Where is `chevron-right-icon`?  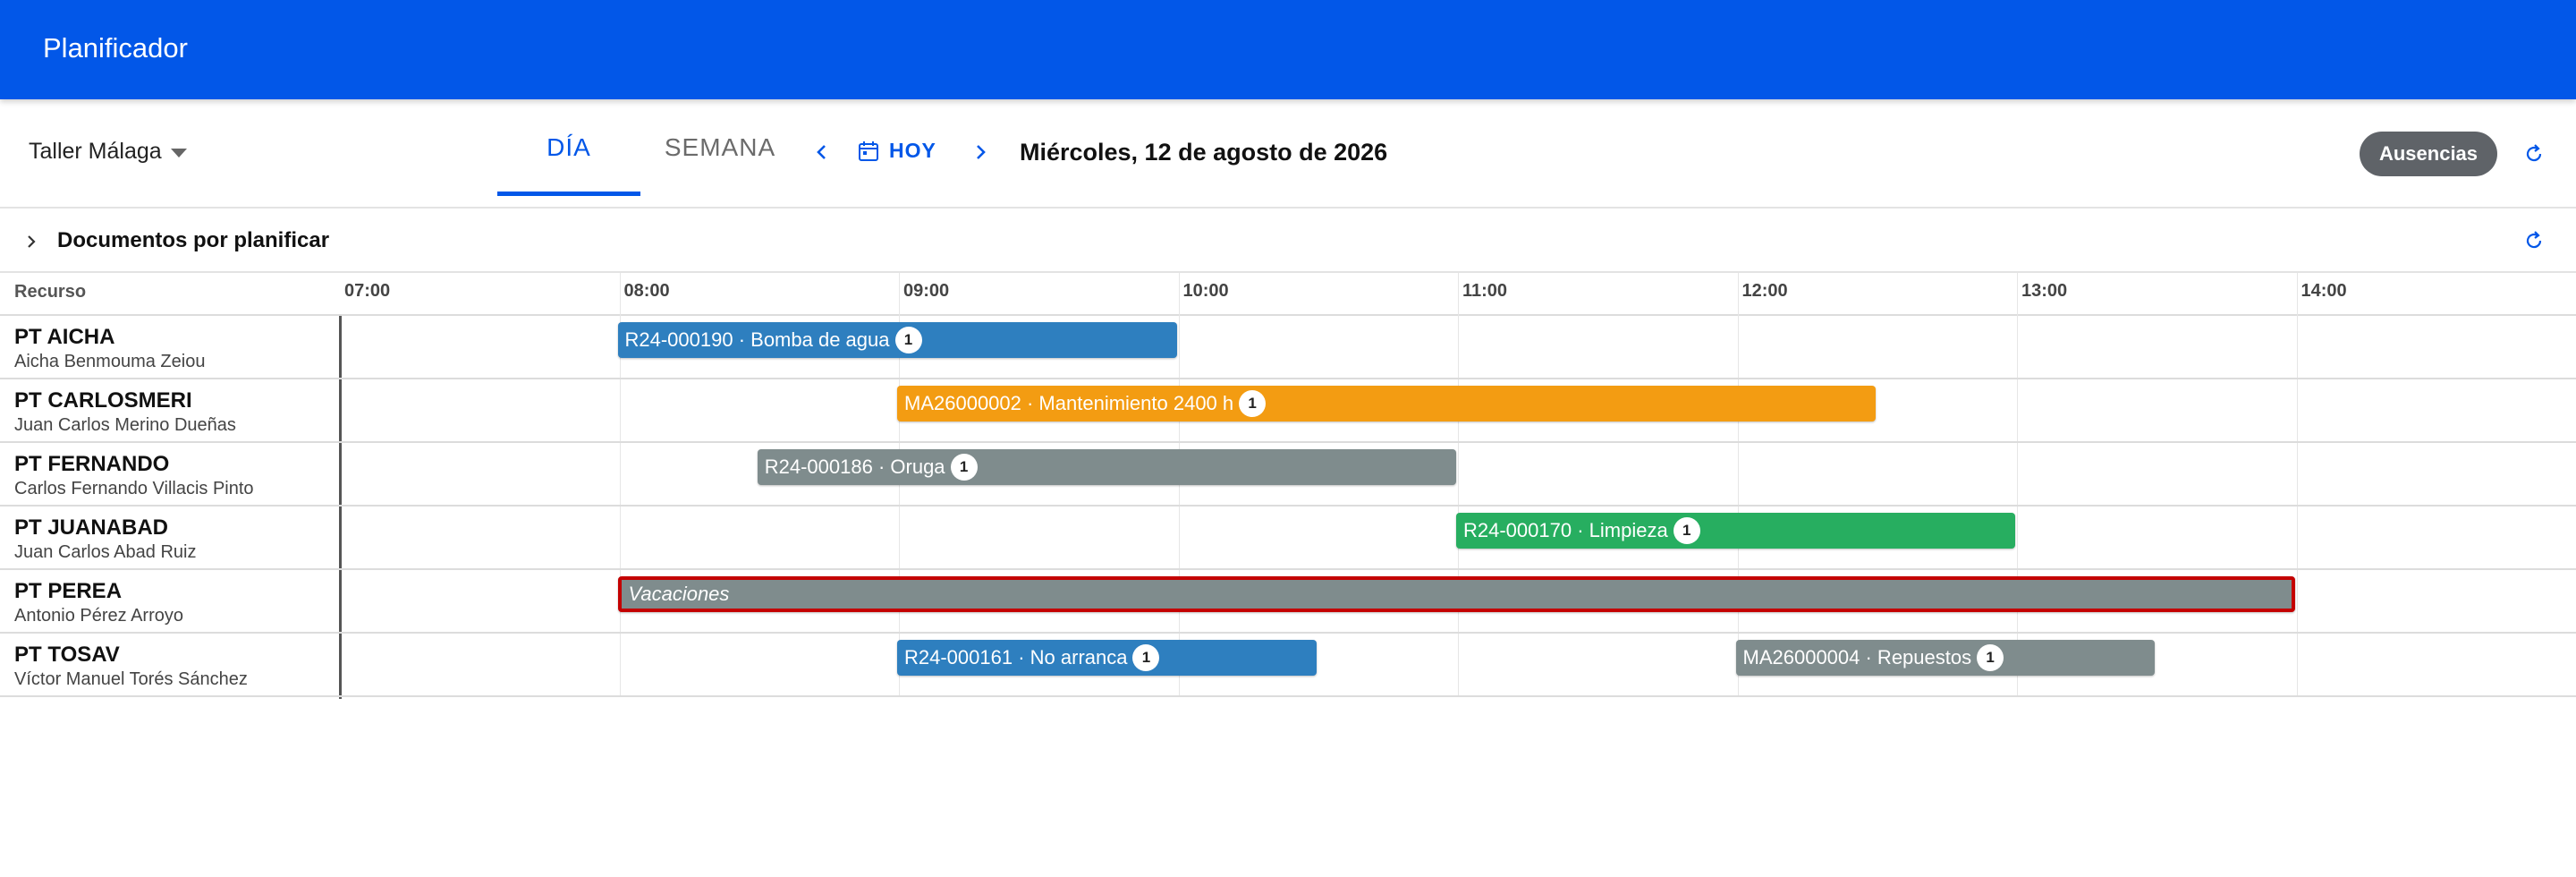 chevron-right-icon is located at coordinates (981, 152).